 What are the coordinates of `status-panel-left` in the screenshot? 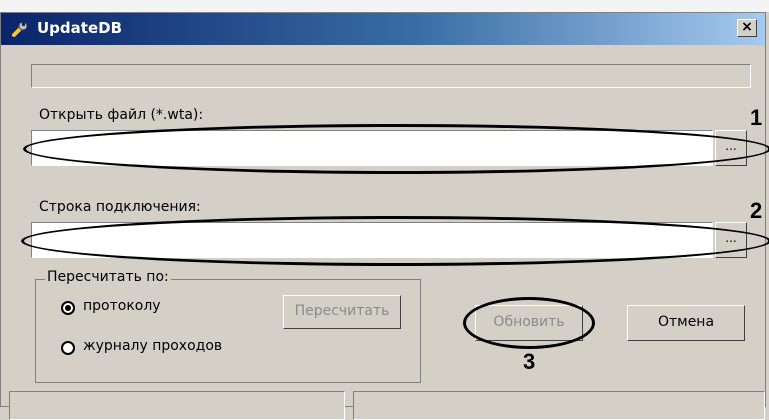 It's located at (177, 405).